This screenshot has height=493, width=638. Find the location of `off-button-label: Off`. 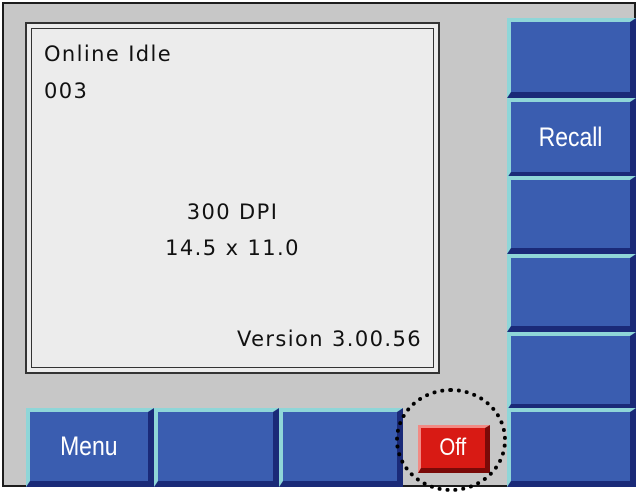

off-button-label: Off is located at coordinates (453, 447).